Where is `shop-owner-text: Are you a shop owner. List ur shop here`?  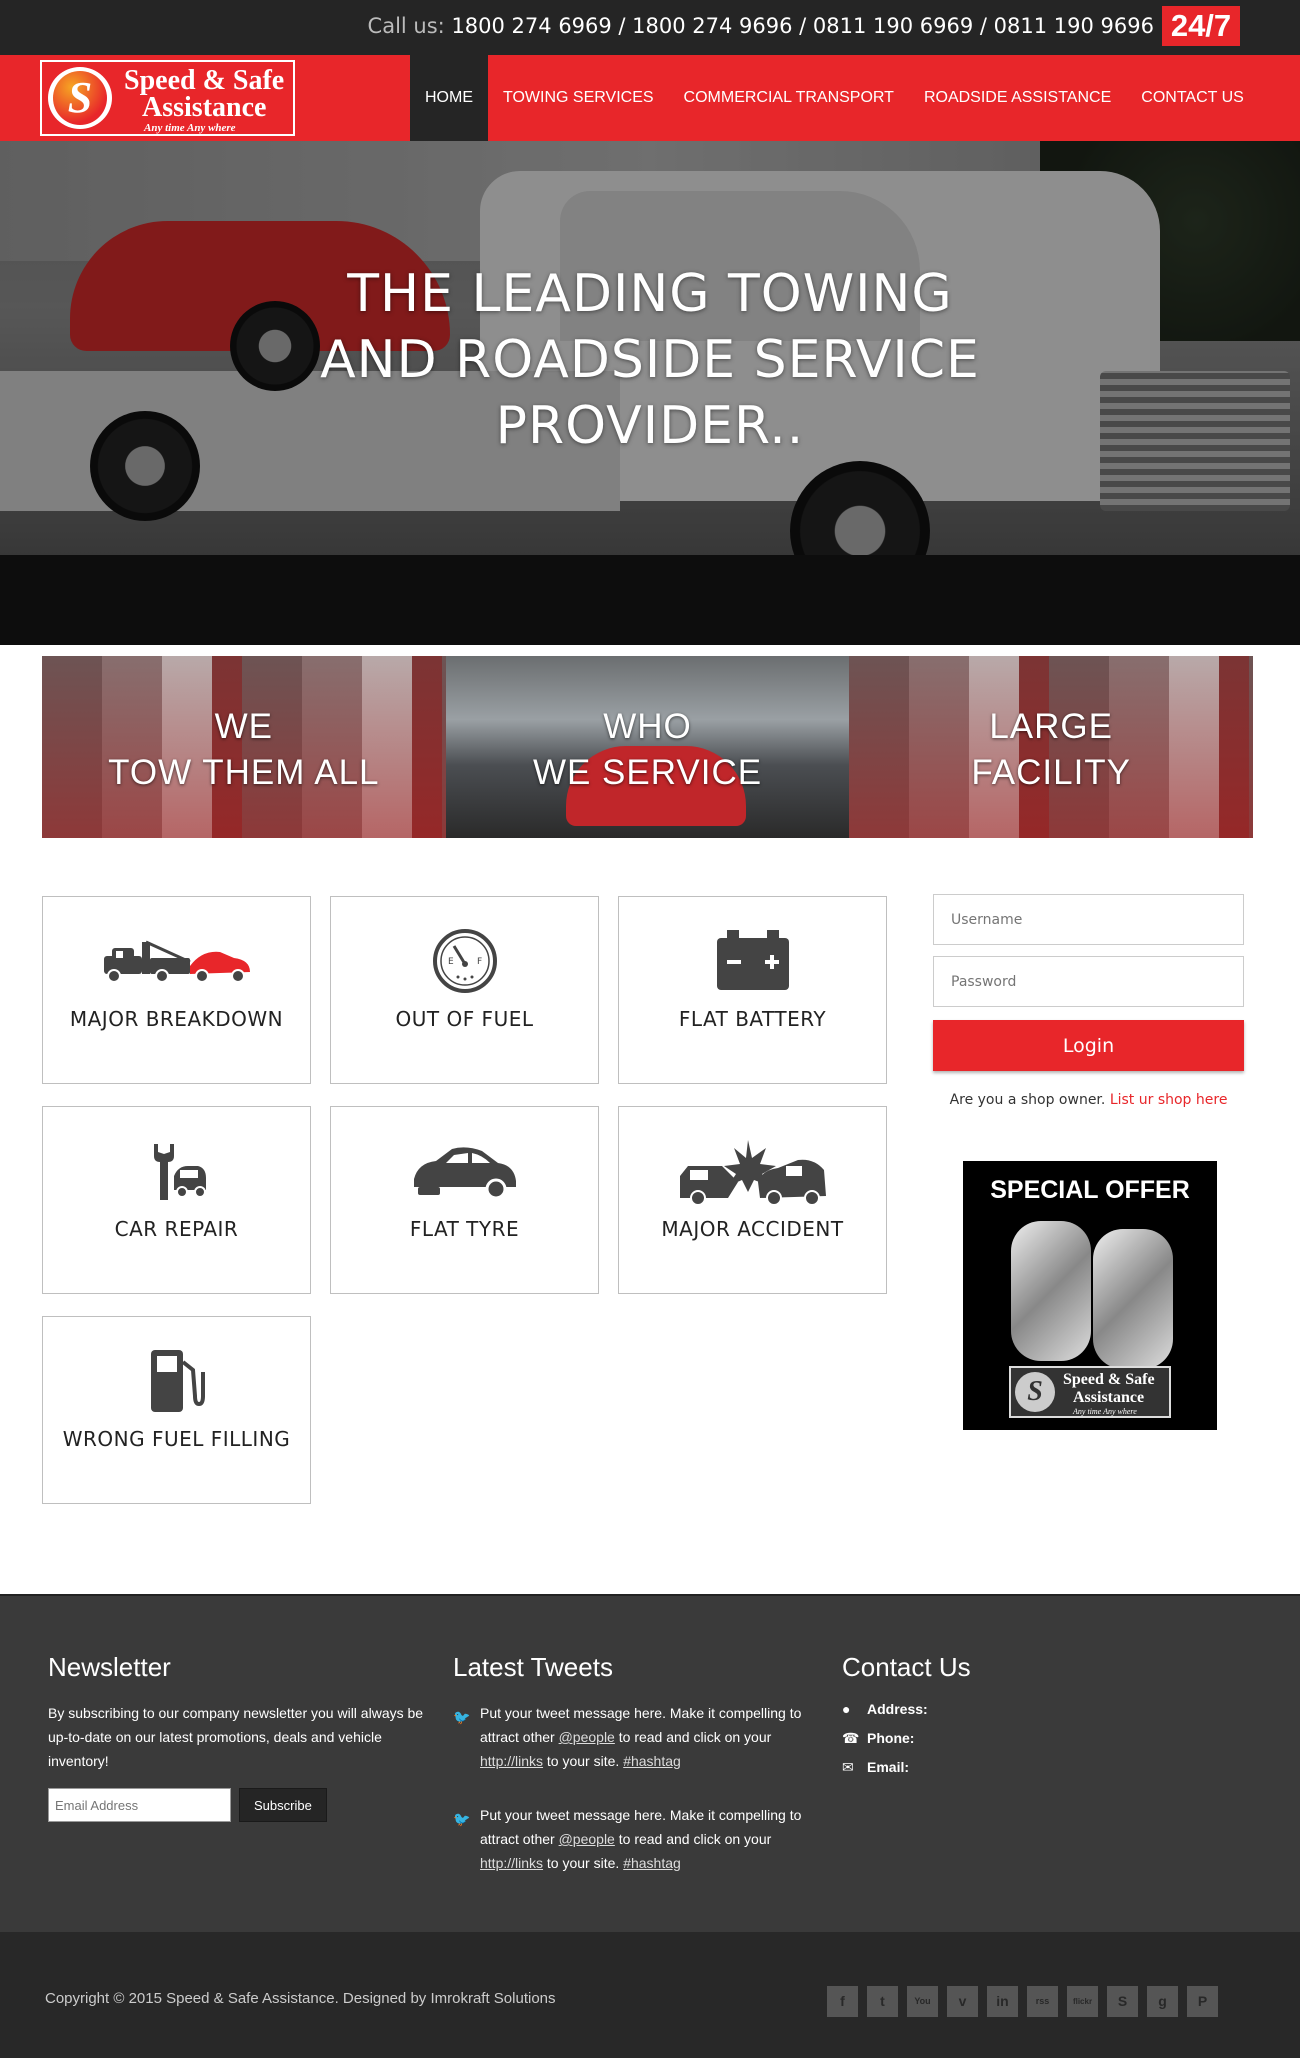 shop-owner-text: Are you a shop owner. List ur shop here is located at coordinates (1088, 1100).